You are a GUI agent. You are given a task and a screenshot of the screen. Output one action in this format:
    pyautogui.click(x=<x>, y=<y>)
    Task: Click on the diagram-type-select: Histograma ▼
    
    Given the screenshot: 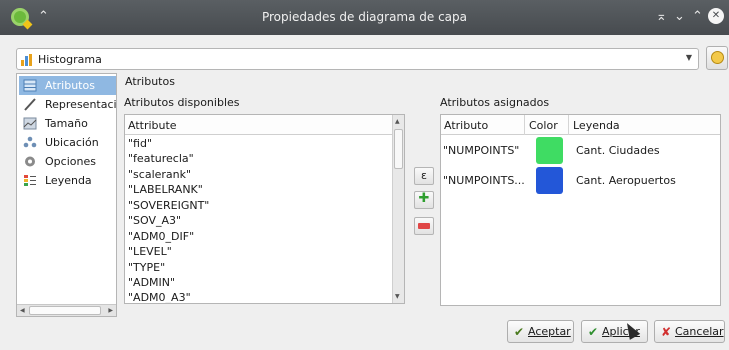 What is the action you would take?
    pyautogui.click(x=357, y=59)
    